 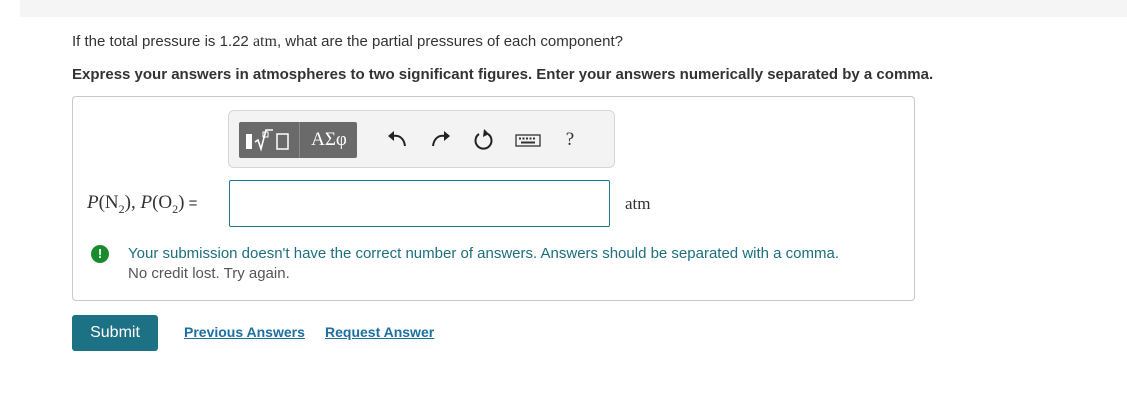 What do you see at coordinates (93, 202) in the screenshot?
I see `label-p1: P` at bounding box center [93, 202].